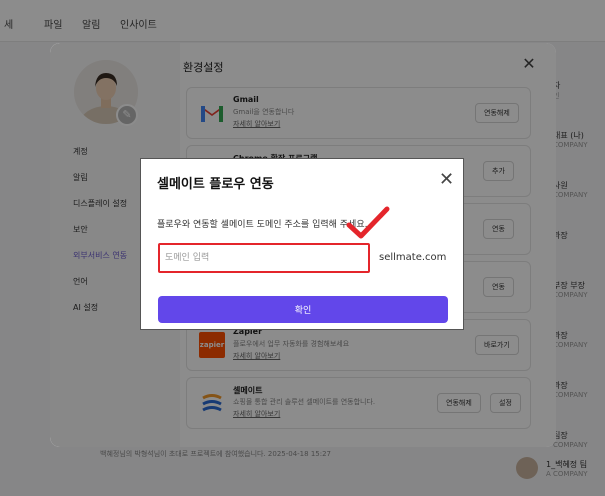  I want to click on close-icon: ✕, so click(447, 179).